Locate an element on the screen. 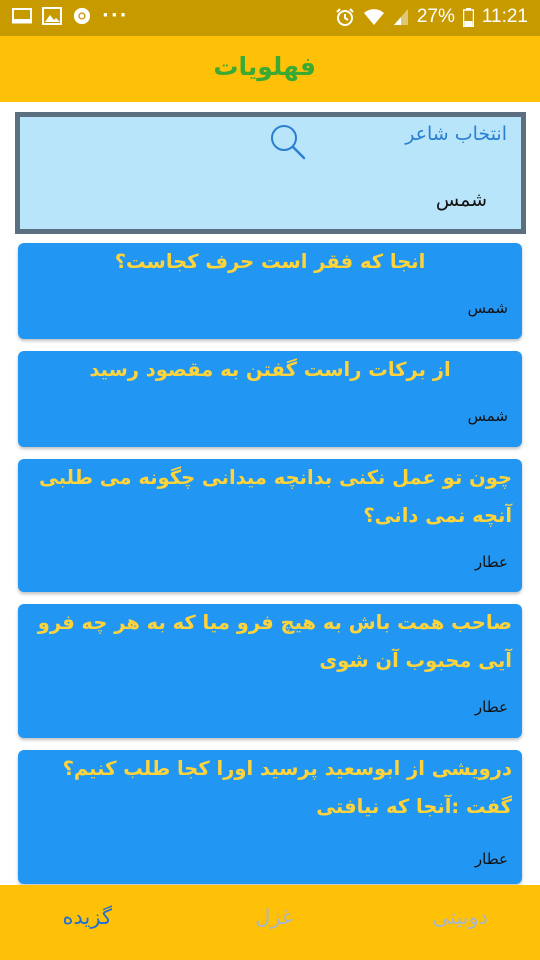 The height and width of the screenshot is (960, 540). alarm-icon is located at coordinates (345, 17).